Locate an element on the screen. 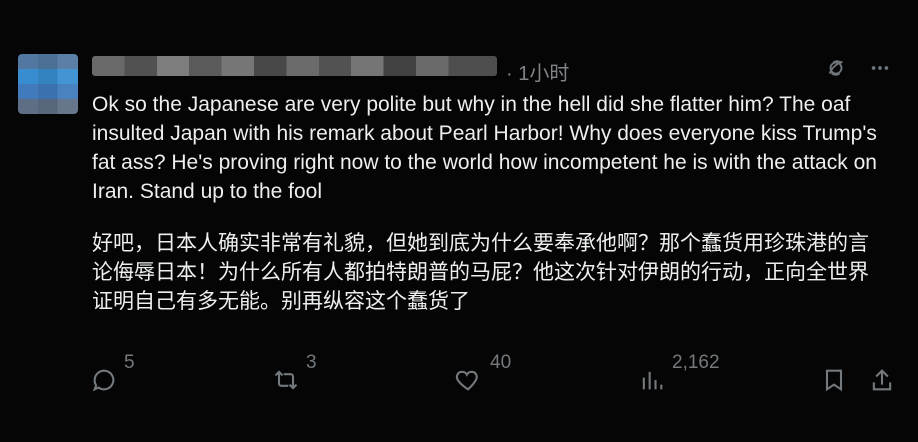 This screenshot has height=442, width=918. post-timestamp: · 1小时 is located at coordinates (537, 71).